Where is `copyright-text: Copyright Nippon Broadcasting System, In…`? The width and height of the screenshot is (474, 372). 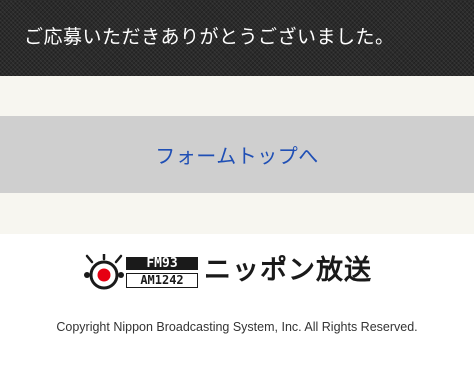 copyright-text: Copyright Nippon Broadcasting System, In… is located at coordinates (237, 327).